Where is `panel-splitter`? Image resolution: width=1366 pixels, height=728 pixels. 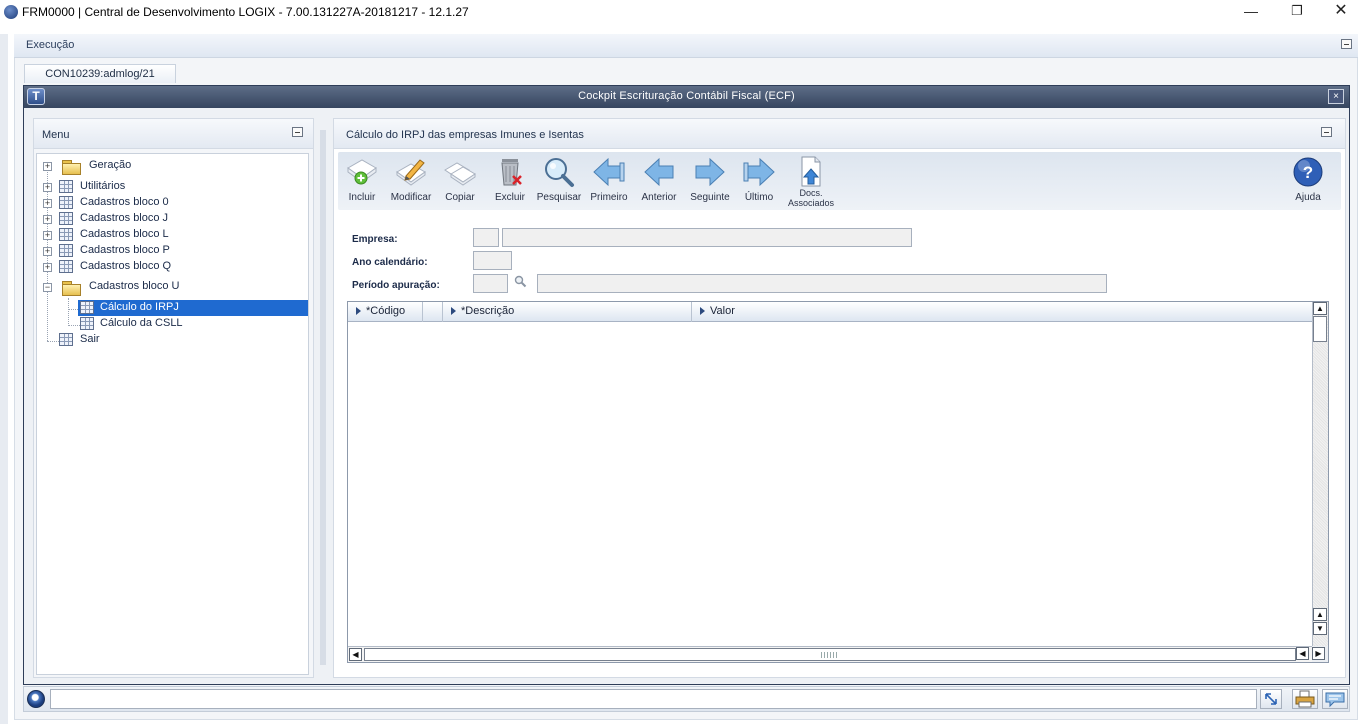 panel-splitter is located at coordinates (323, 397).